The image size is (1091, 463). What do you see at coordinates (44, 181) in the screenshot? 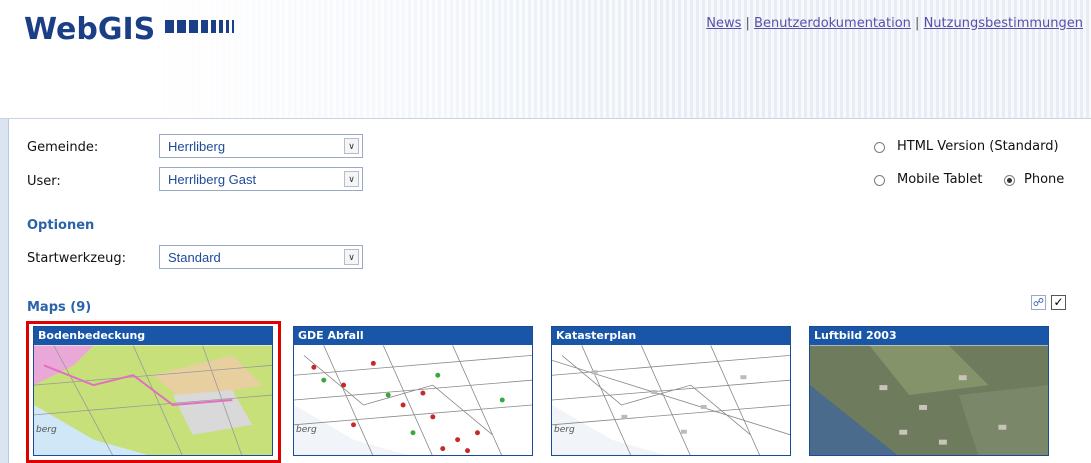
I see `user-label: User:` at bounding box center [44, 181].